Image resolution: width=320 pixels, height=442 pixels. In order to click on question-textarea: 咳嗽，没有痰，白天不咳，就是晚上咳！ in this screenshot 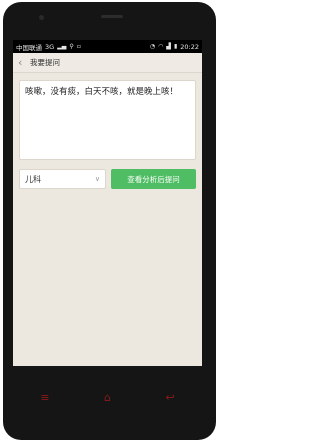, I will do `click(107, 120)`.